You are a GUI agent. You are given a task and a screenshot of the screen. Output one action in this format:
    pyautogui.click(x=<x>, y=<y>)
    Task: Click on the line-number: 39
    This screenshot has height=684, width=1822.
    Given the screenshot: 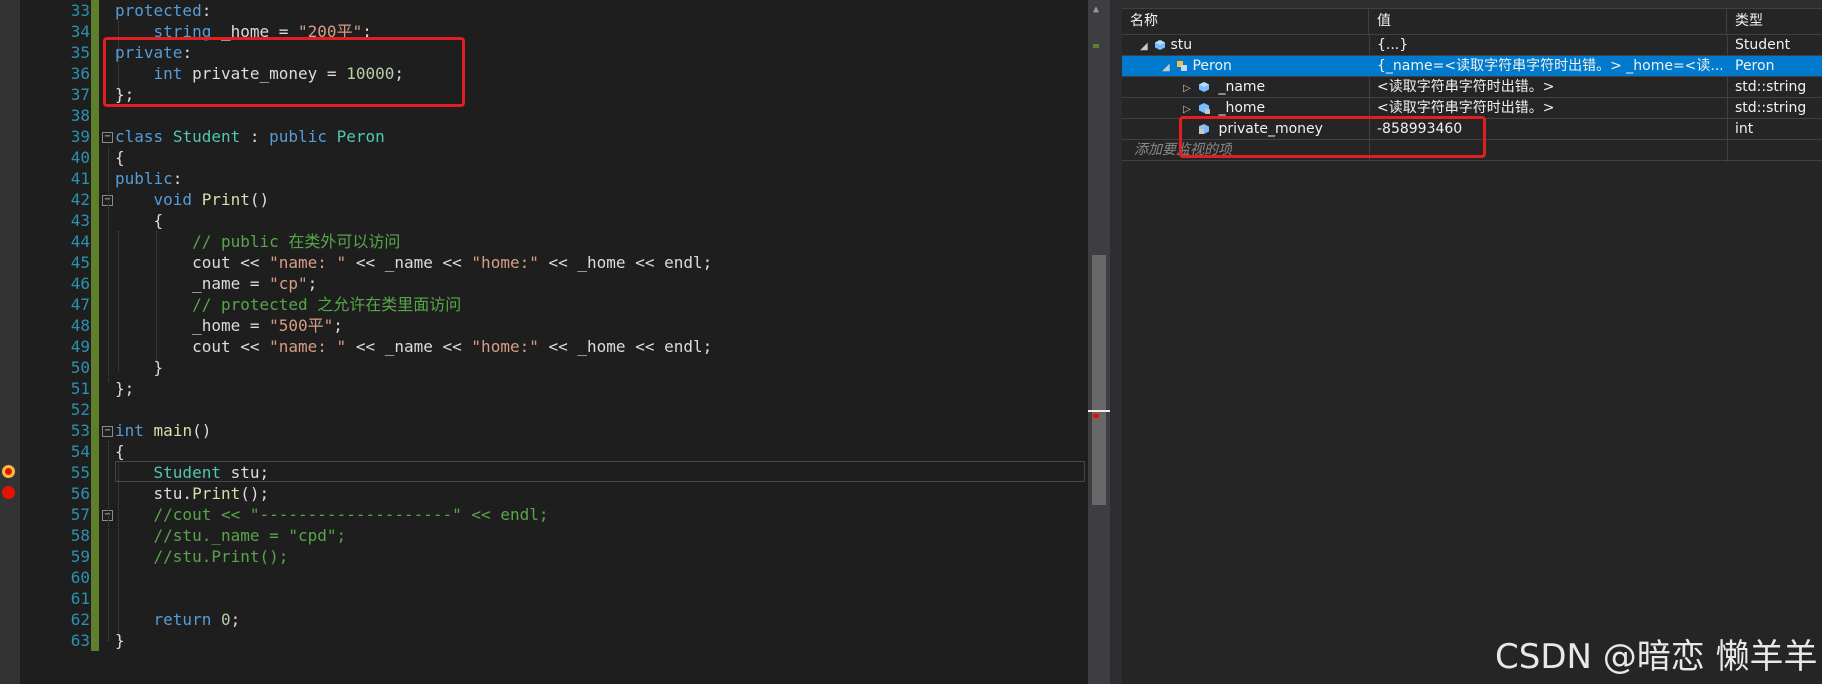 What is the action you would take?
    pyautogui.click(x=80, y=136)
    